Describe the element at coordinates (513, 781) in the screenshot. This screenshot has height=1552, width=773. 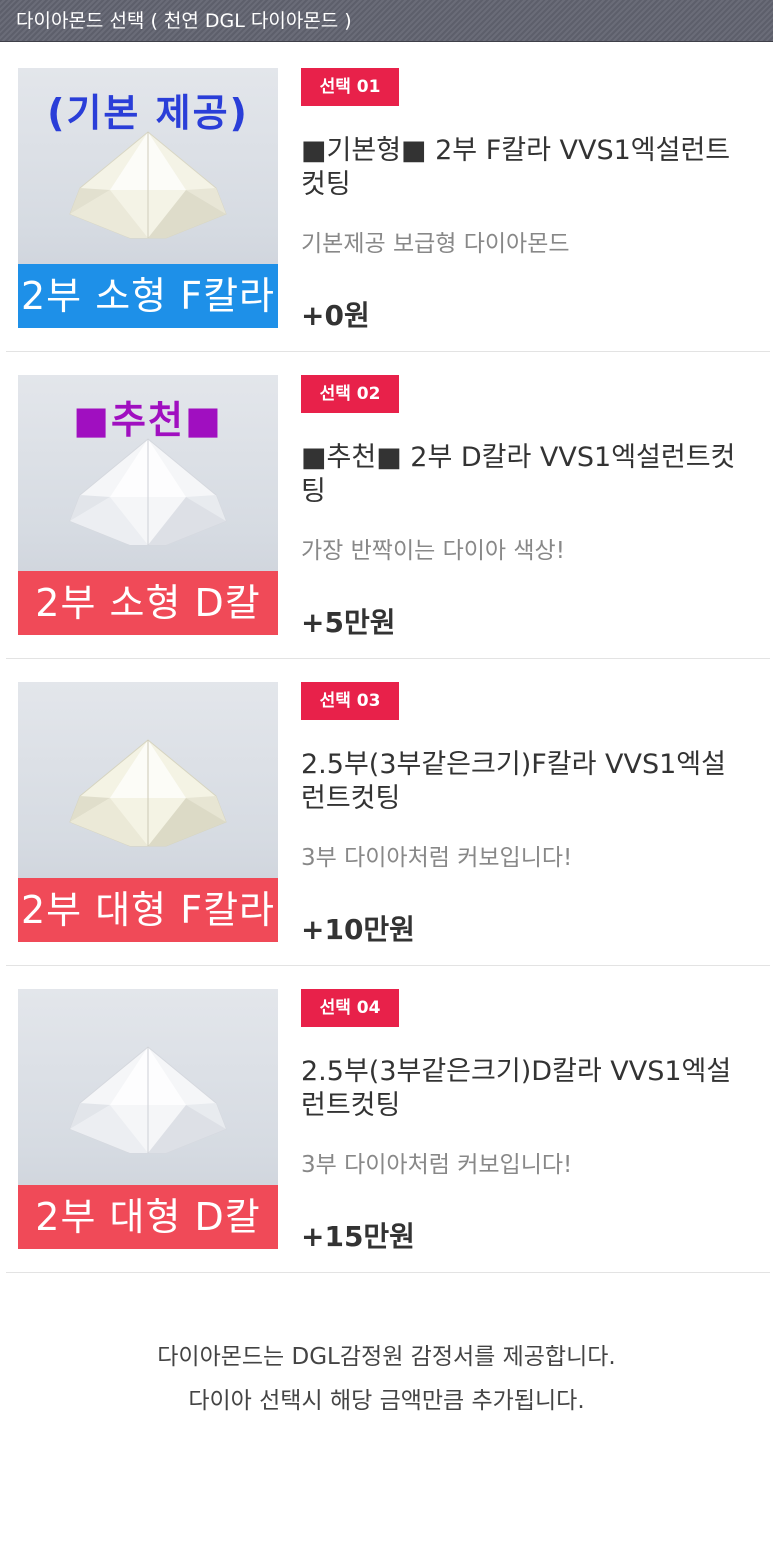
I see `option-title: 2.5부(3부같은크기)F칼라 VVS1엑설런트컷팅` at that location.